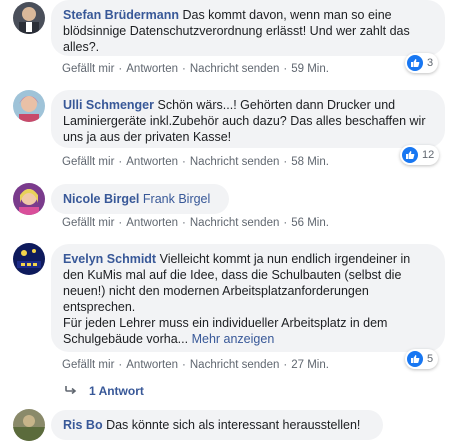 The width and height of the screenshot is (450, 442). I want to click on reaction-count: 5, so click(422, 359).